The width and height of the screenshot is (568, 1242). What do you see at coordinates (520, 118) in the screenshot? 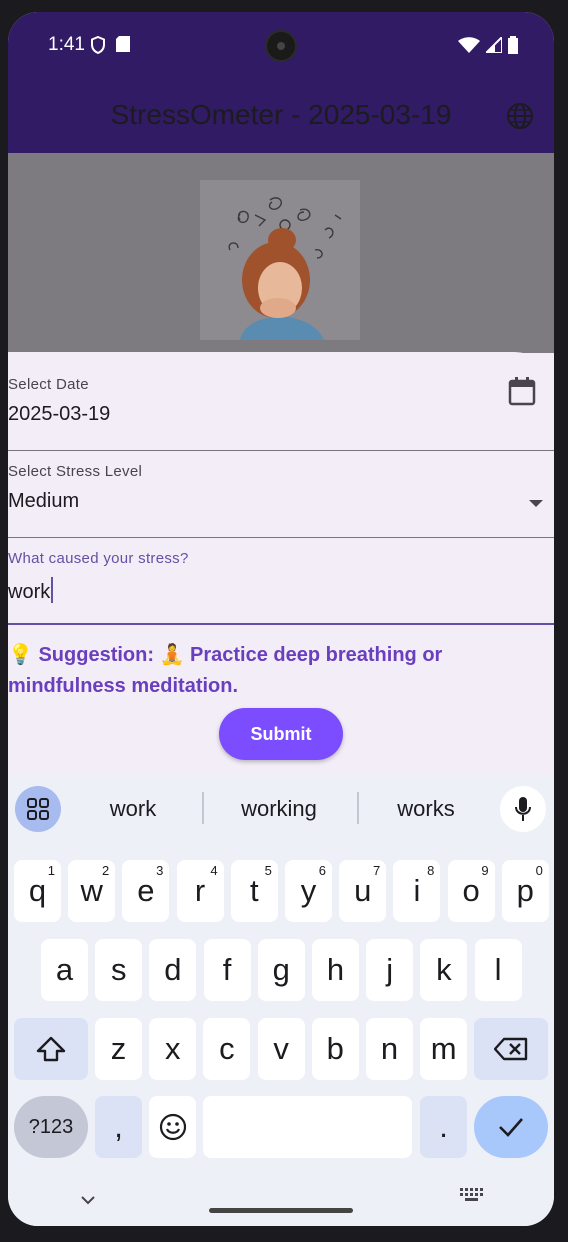
I see `globe-icon` at bounding box center [520, 118].